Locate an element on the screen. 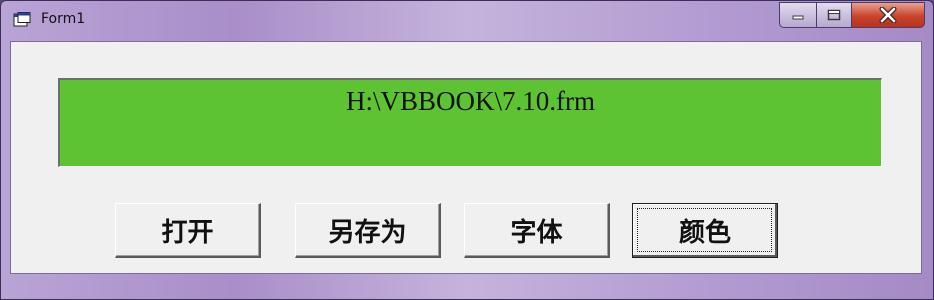  title-bar: Form1 is located at coordinates (467, 21).